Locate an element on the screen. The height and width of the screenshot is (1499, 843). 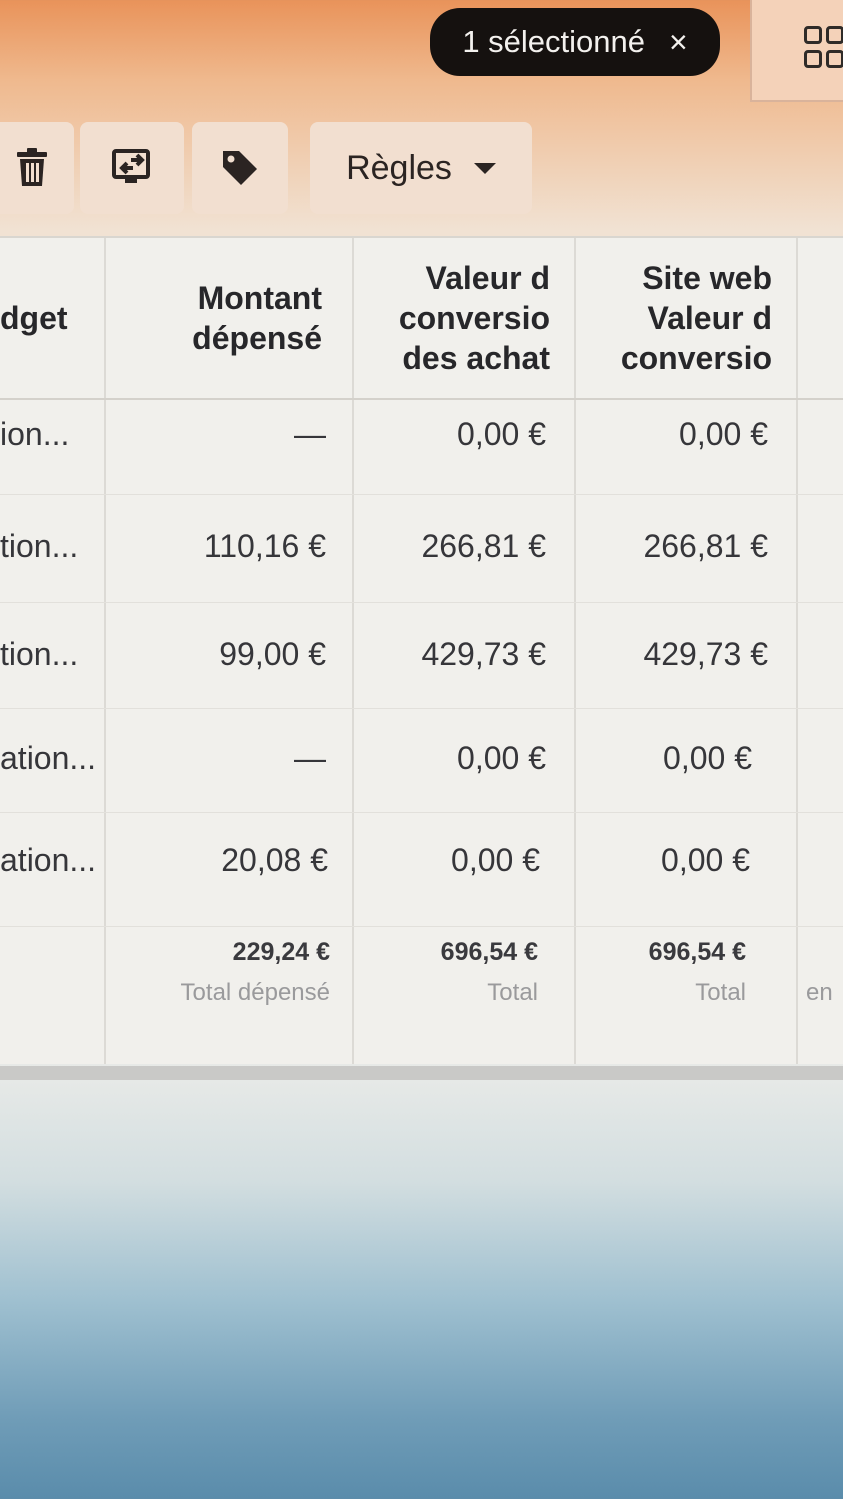
row-purchase-value: 266,81 € is located at coordinates (483, 546).